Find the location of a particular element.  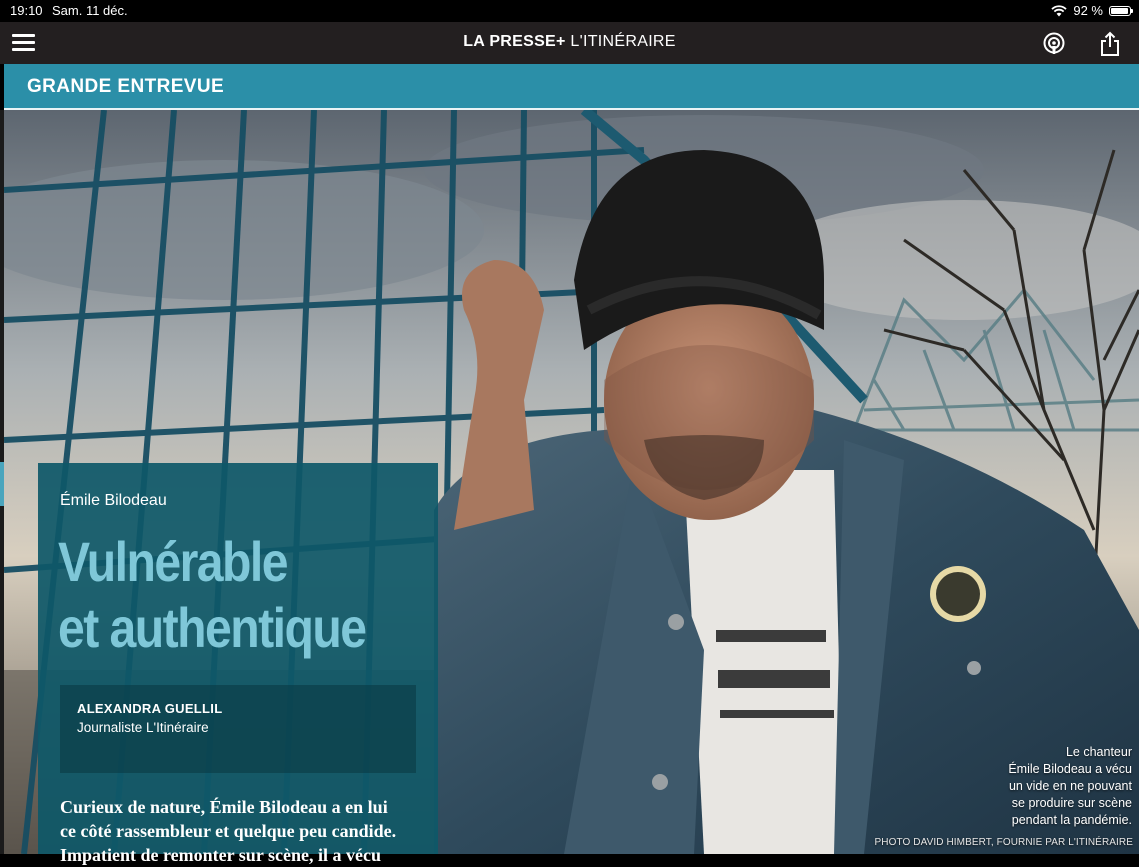

brand-section: L'ITINÉRAIRE is located at coordinates (623, 41).